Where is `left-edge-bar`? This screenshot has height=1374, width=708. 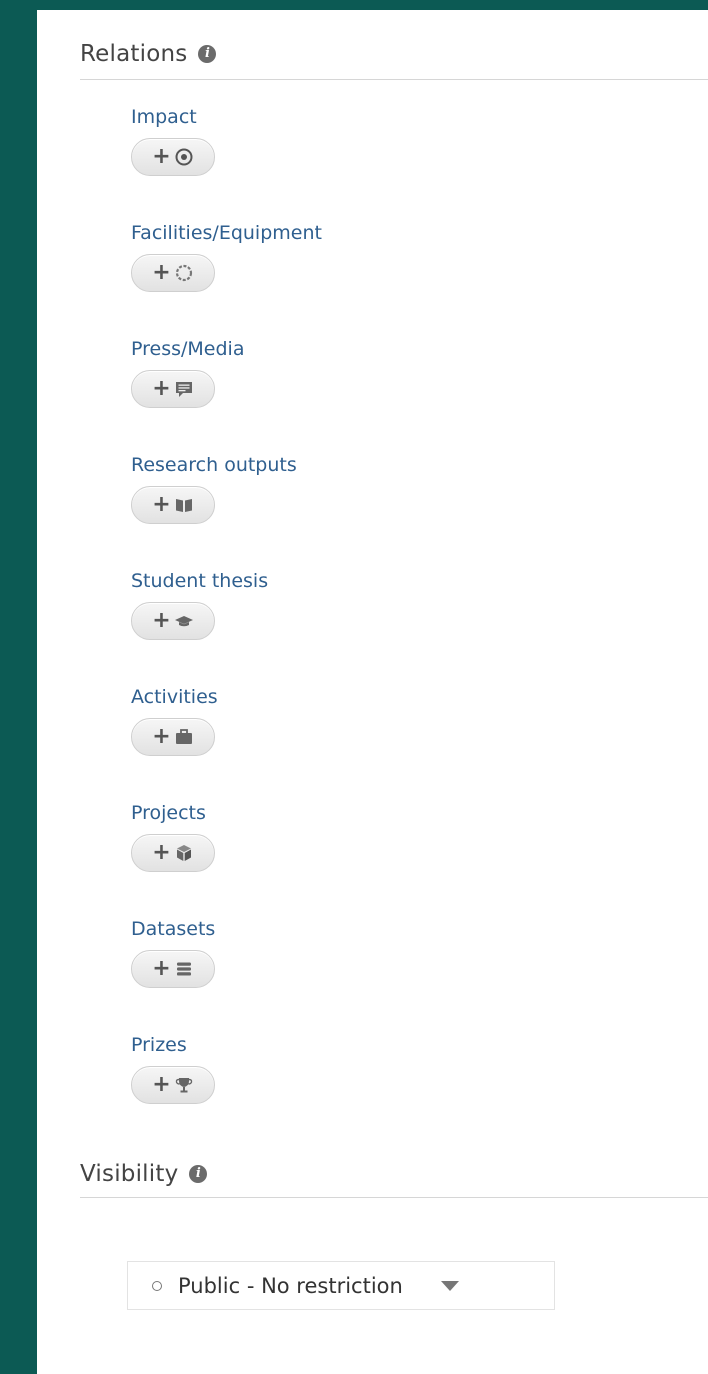 left-edge-bar is located at coordinates (18, 687).